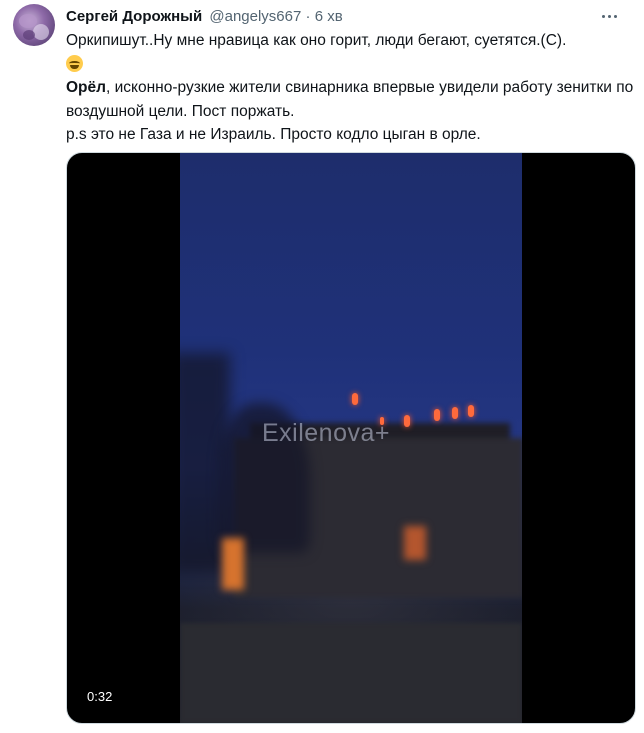 The image size is (644, 733). I want to click on avatar, so click(34, 25).